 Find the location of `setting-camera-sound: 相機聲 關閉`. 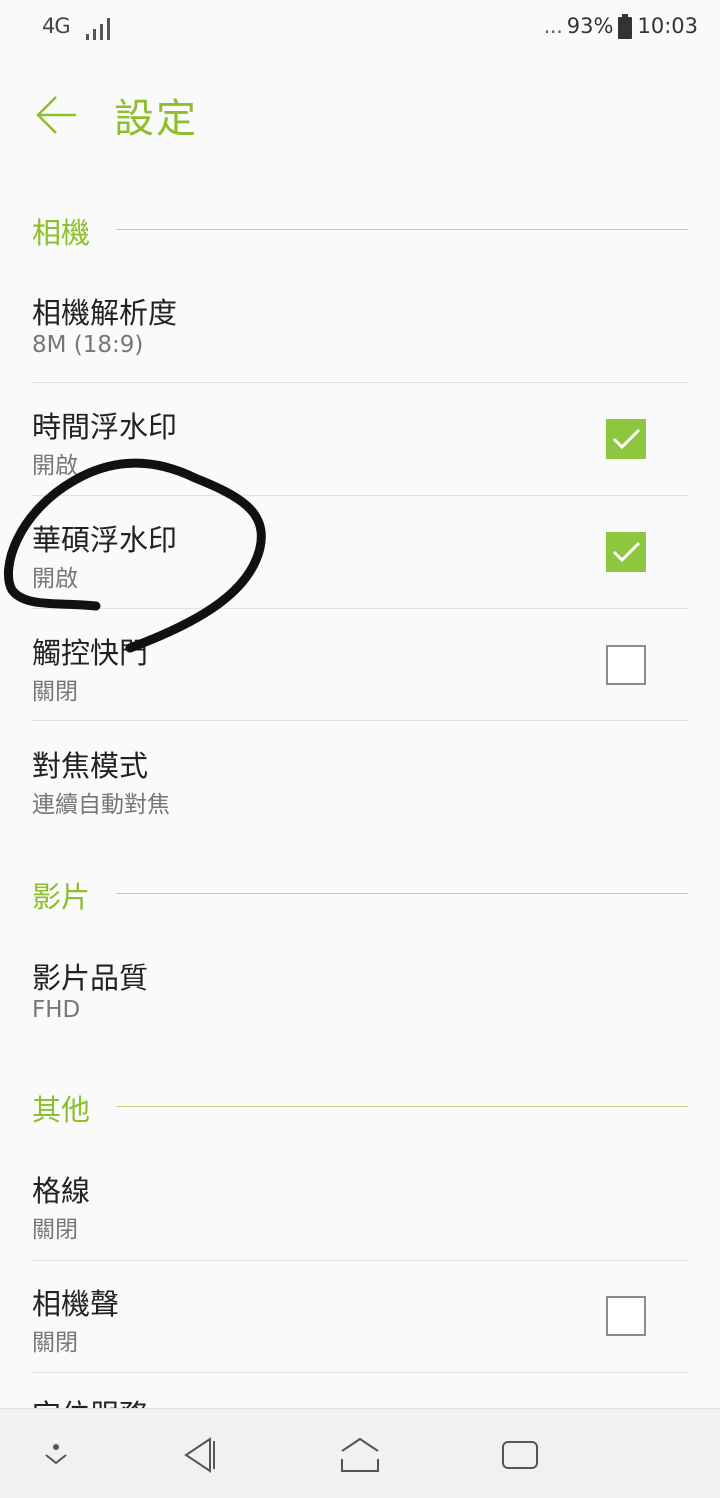

setting-camera-sound: 相機聲 關閉 is located at coordinates (360, 1327).